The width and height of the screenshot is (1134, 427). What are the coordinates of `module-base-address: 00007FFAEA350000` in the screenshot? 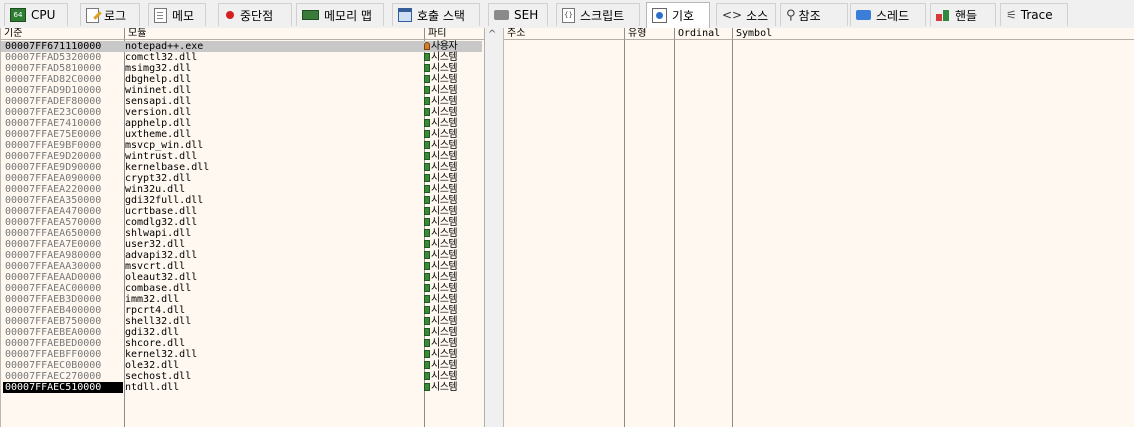 It's located at (53, 200).